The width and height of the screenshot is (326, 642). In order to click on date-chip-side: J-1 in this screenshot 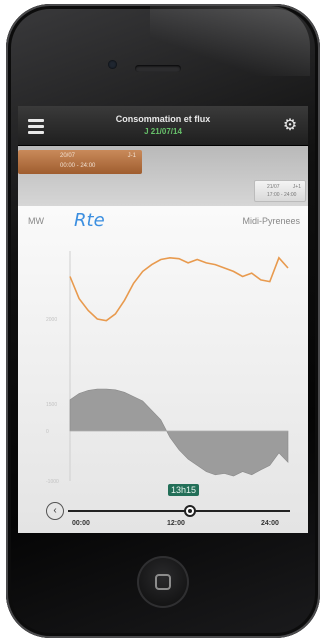, I will do `click(131, 156)`.